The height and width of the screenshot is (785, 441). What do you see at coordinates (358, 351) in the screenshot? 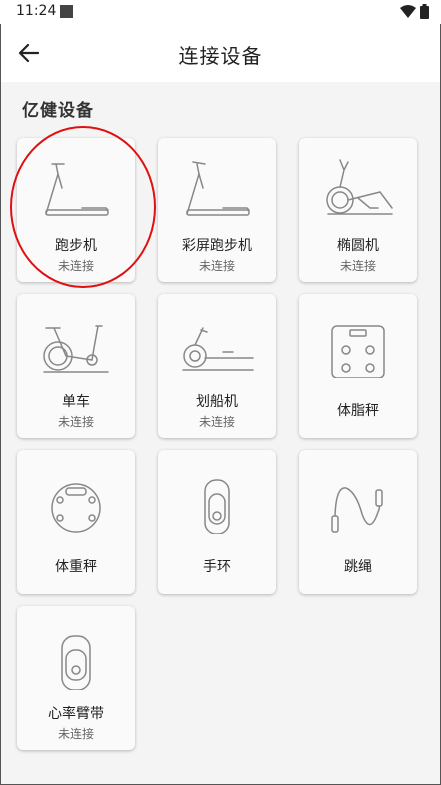
I see `body-fat-scale-icon` at bounding box center [358, 351].